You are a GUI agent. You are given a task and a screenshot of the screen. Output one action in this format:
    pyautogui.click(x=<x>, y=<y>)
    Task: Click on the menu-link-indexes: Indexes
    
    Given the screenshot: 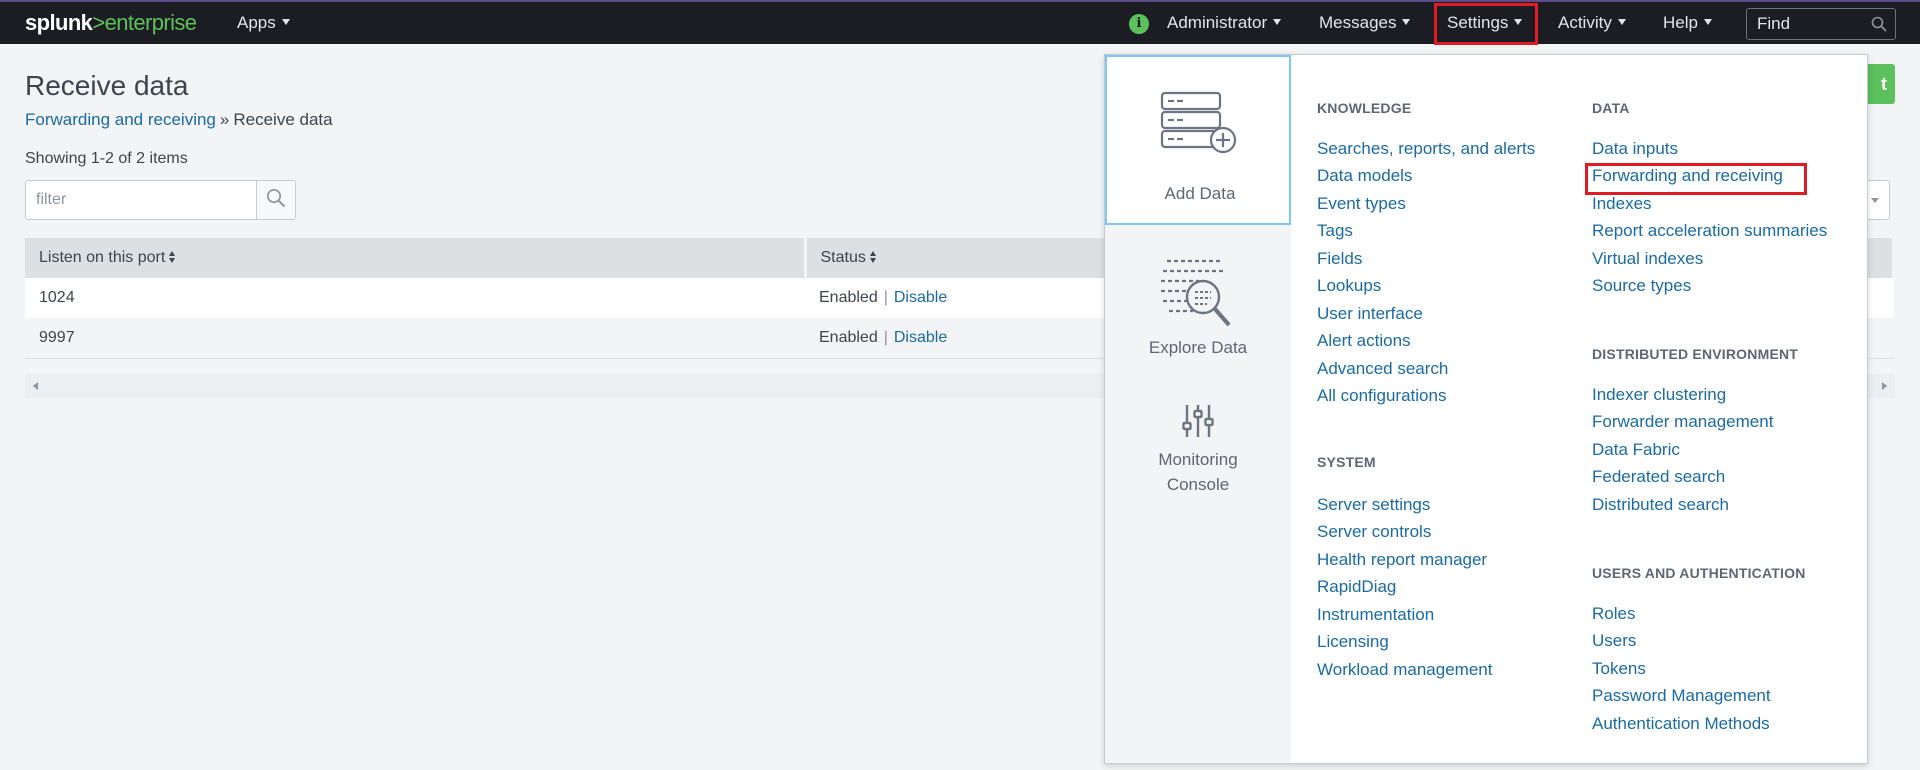 What is the action you would take?
    pyautogui.click(x=1622, y=204)
    